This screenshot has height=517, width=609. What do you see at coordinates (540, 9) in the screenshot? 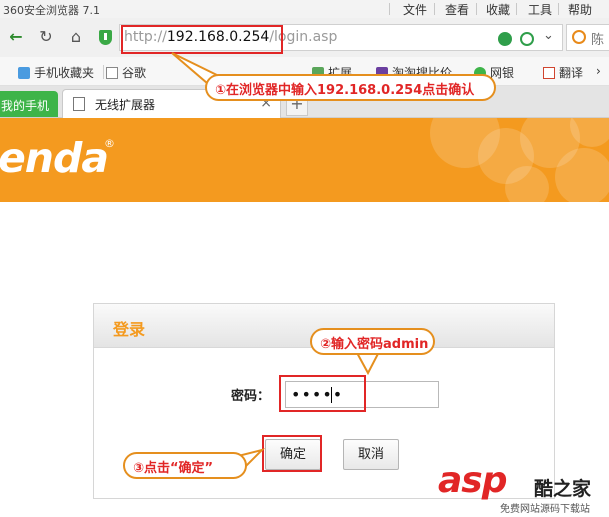
I see `menu-tools: 工具` at bounding box center [540, 9].